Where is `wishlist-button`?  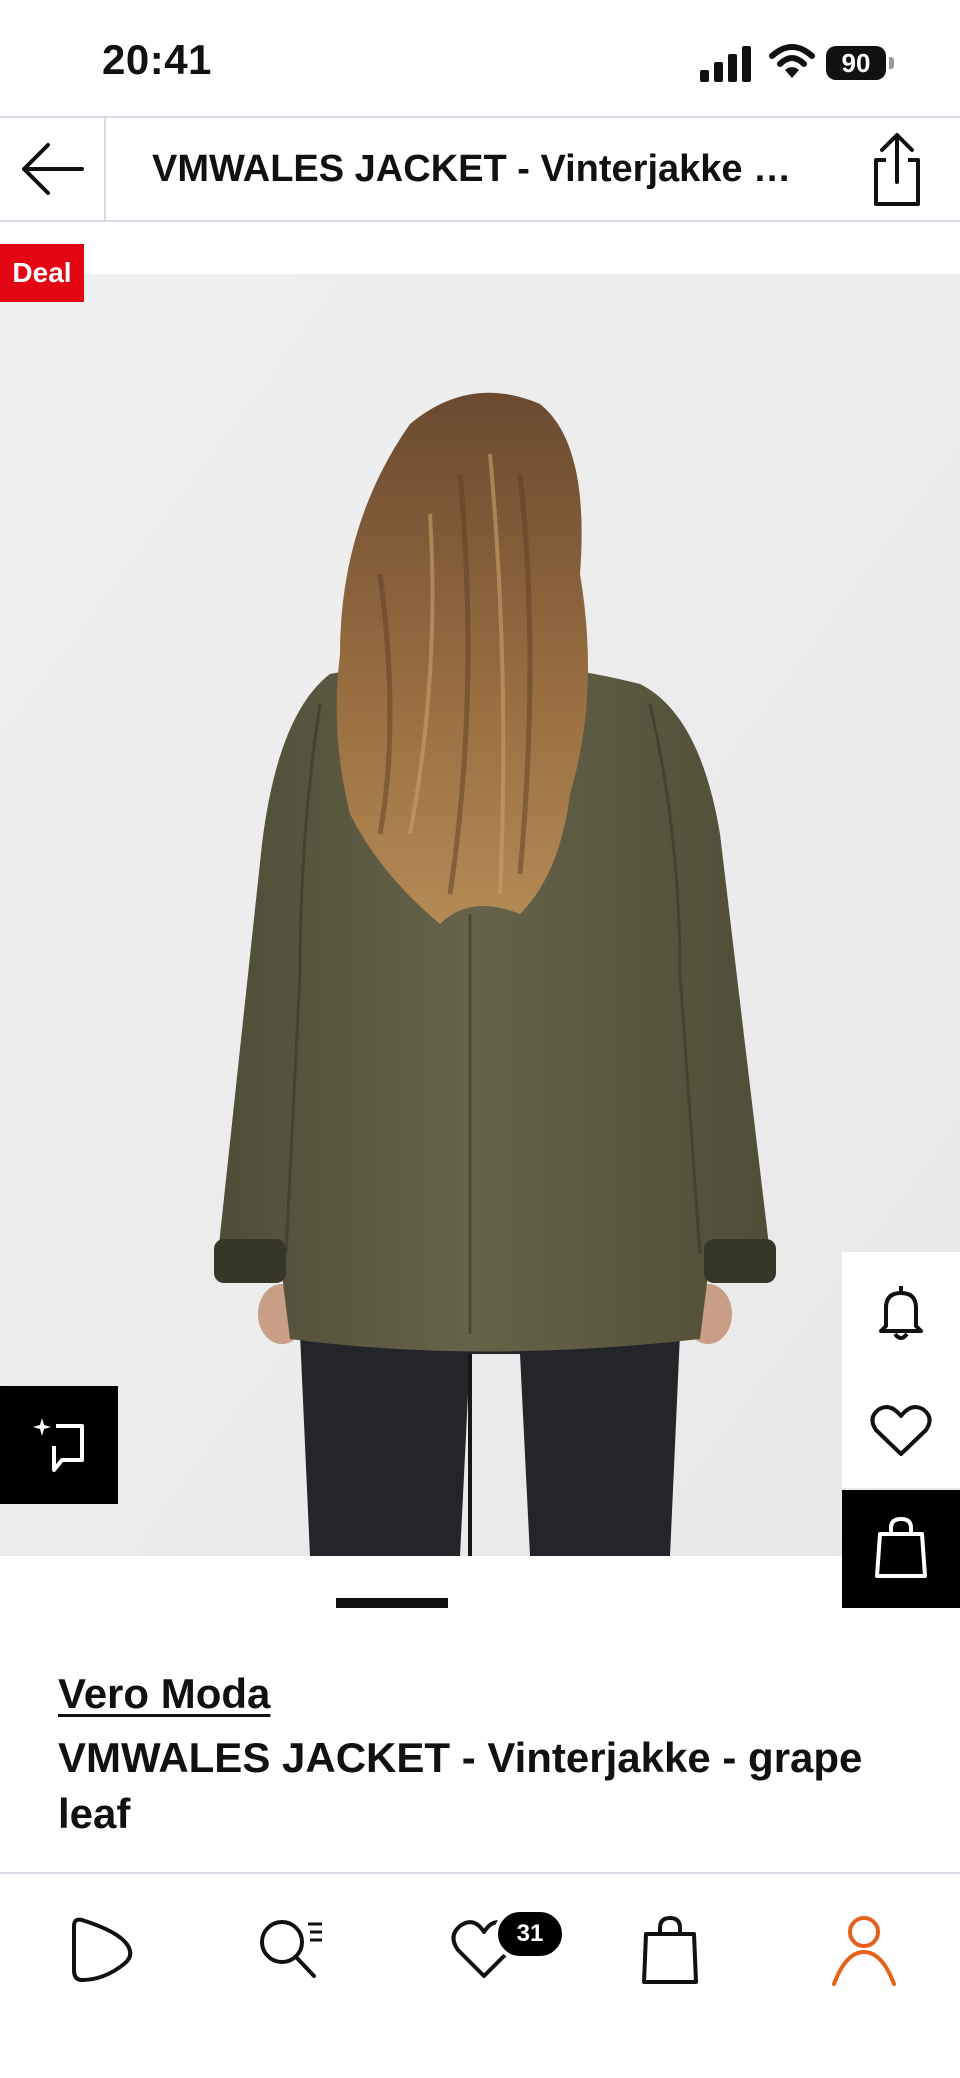
wishlist-button is located at coordinates (901, 1429).